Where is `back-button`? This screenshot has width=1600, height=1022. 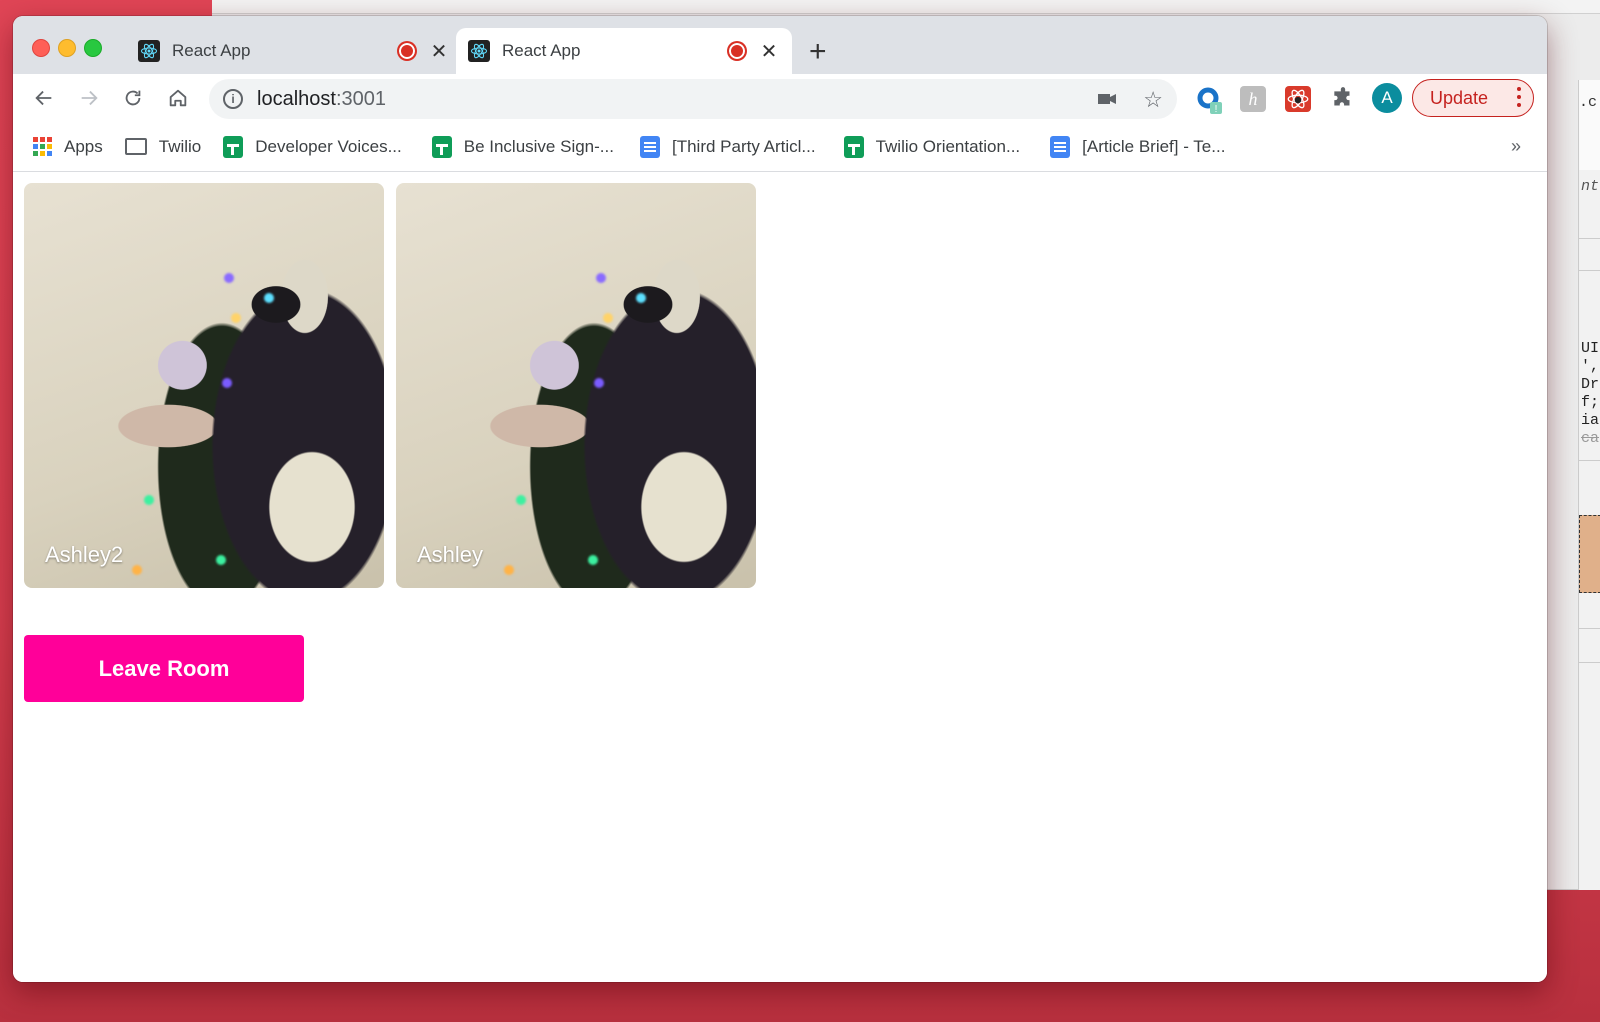 back-button is located at coordinates (44, 98).